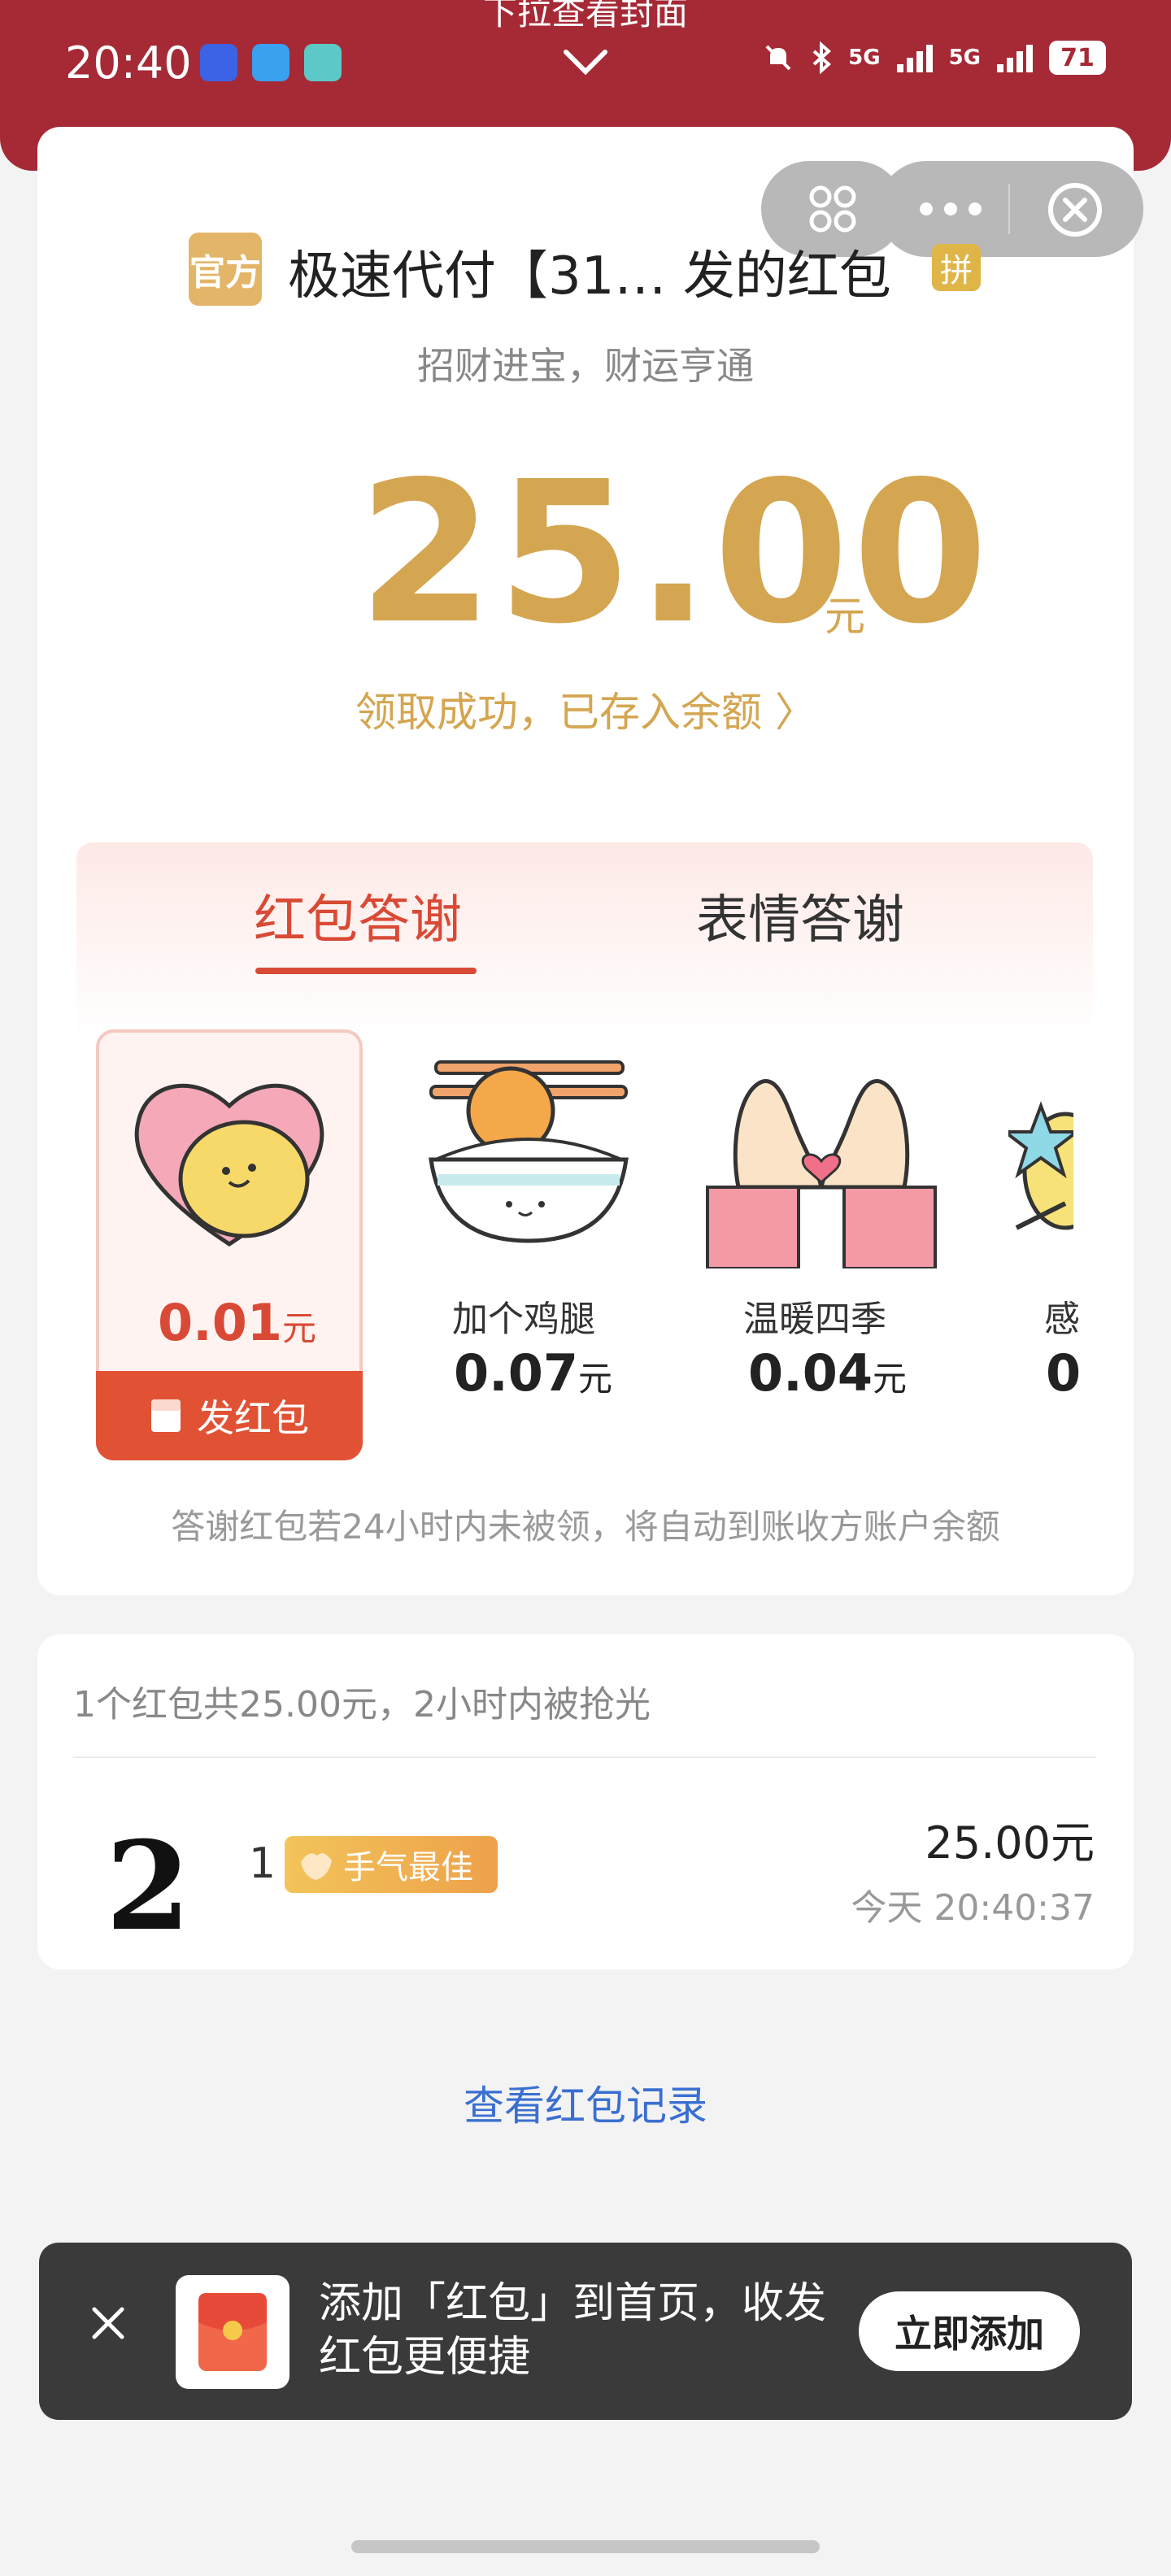  Describe the element at coordinates (973, 1908) in the screenshot. I see `winner-time: 今天 20:40:37` at that location.